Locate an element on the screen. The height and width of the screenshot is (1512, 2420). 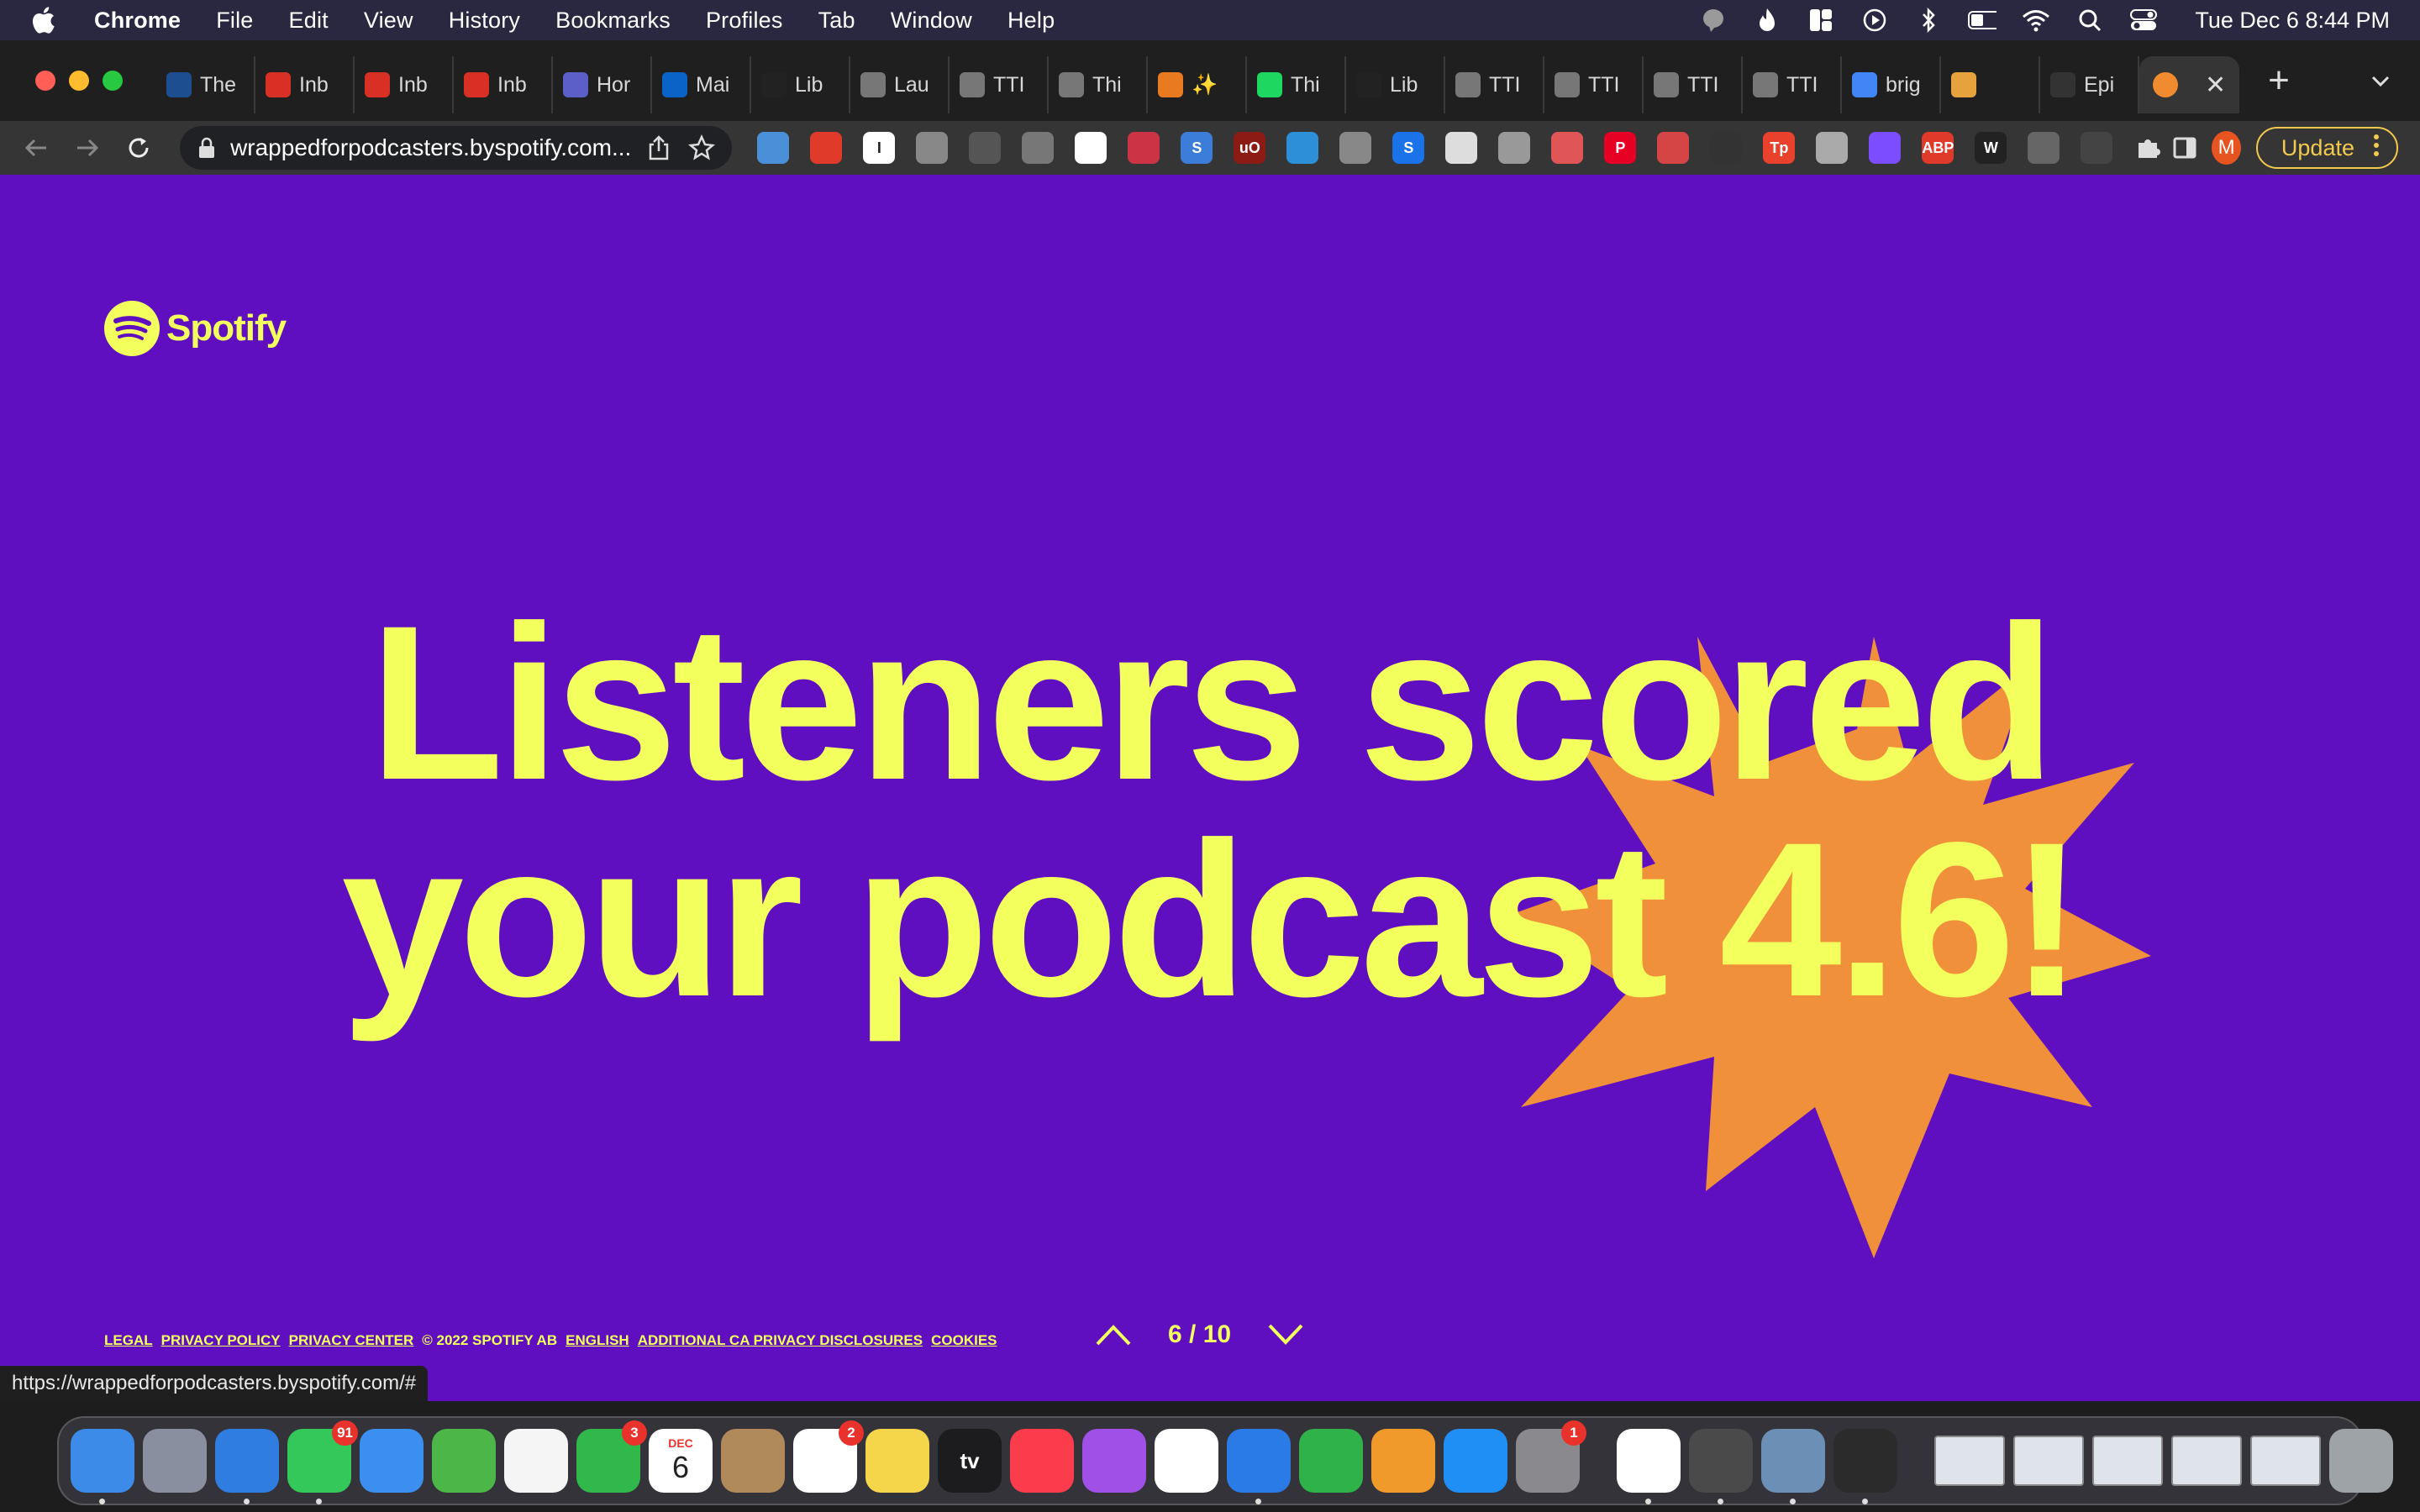
wifi-icon is located at coordinates (2036, 20).